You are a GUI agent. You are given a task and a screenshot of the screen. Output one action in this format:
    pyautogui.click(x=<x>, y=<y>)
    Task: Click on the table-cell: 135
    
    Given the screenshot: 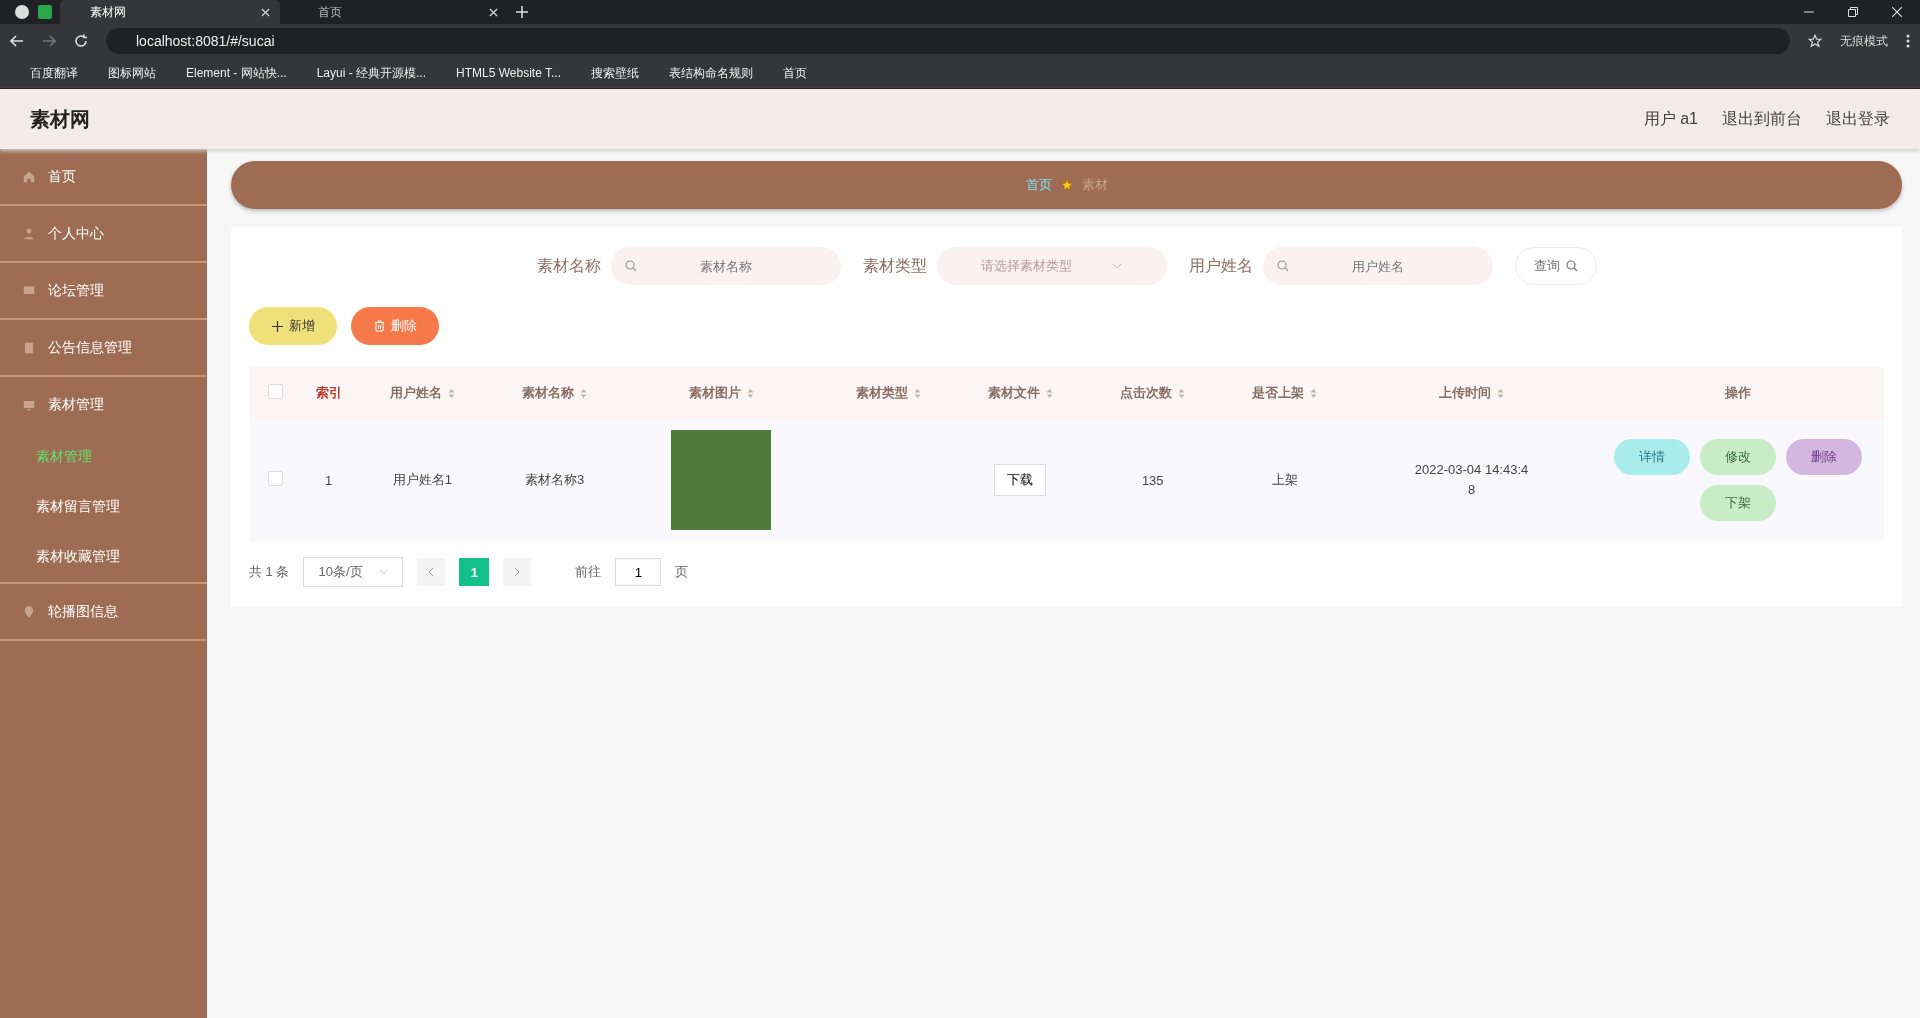 What is the action you would take?
    pyautogui.click(x=1152, y=480)
    